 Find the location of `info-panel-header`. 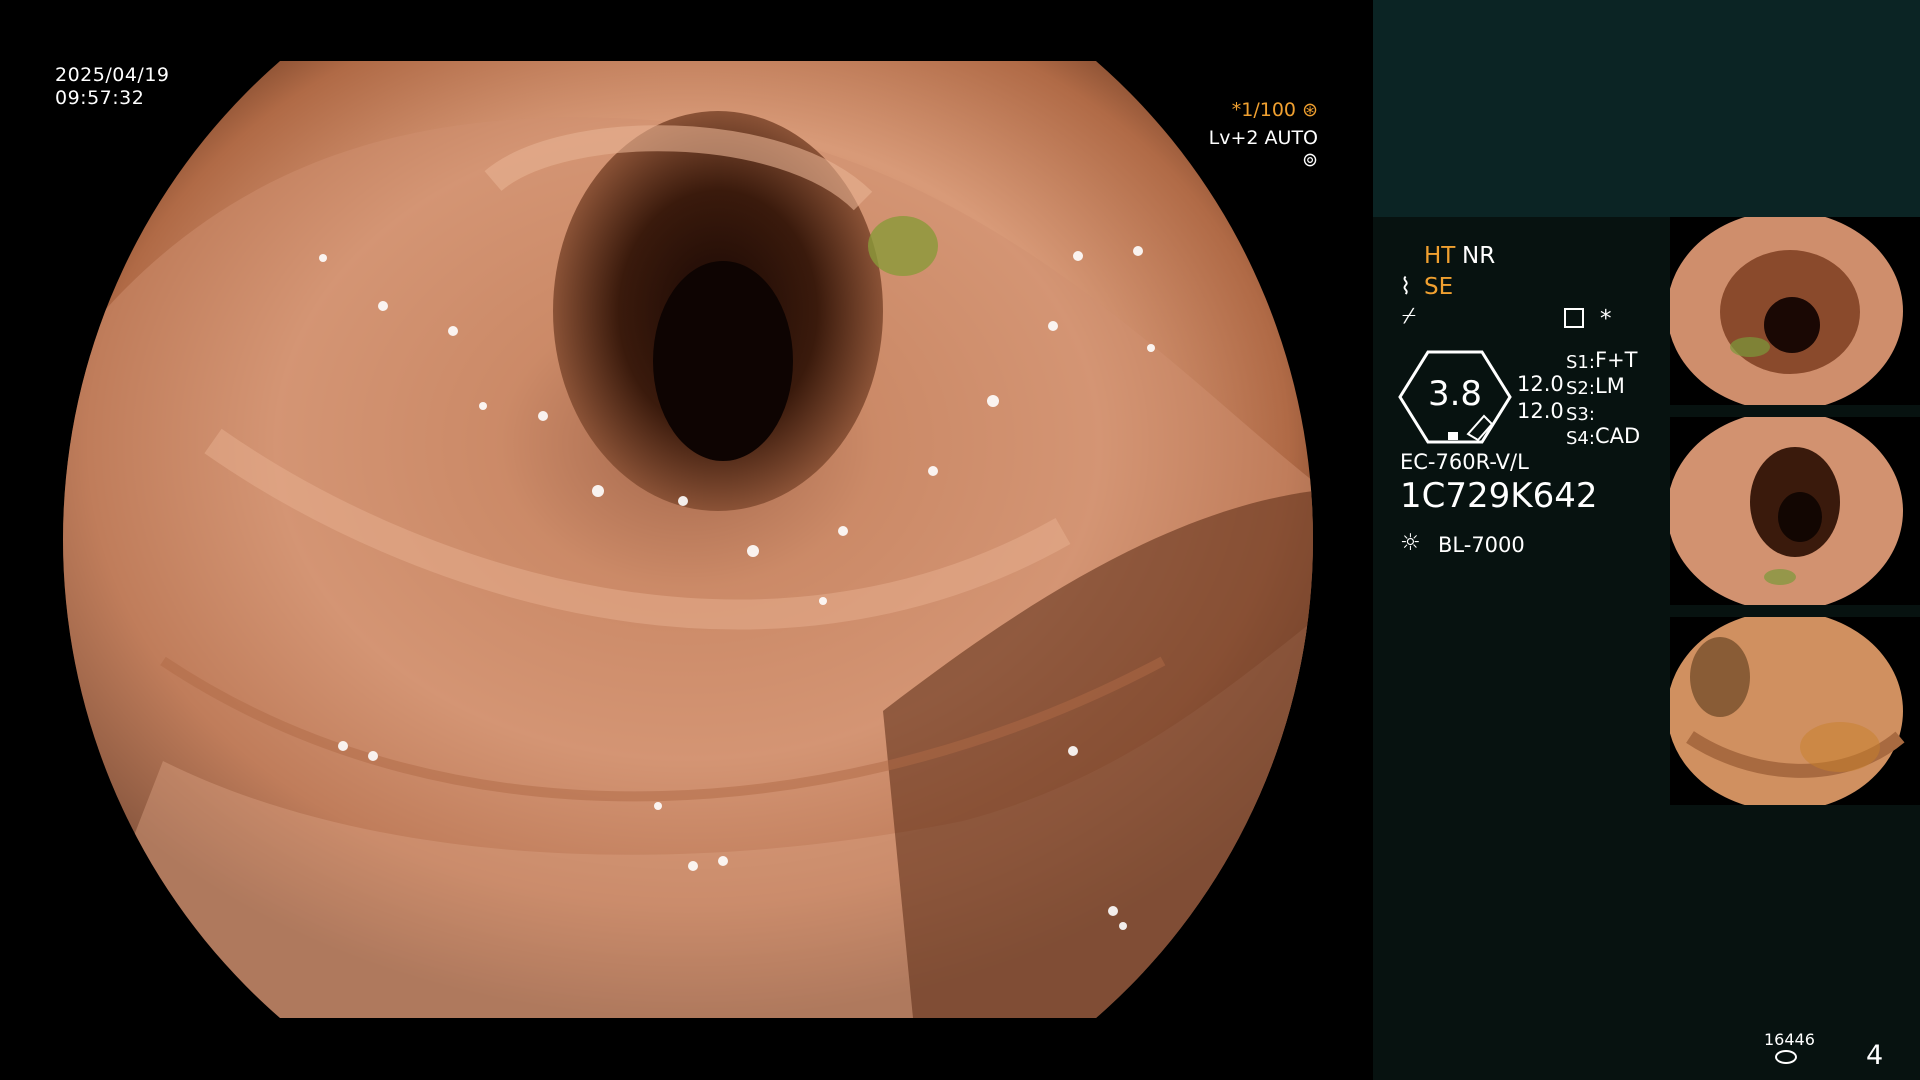

info-panel-header is located at coordinates (1646, 108).